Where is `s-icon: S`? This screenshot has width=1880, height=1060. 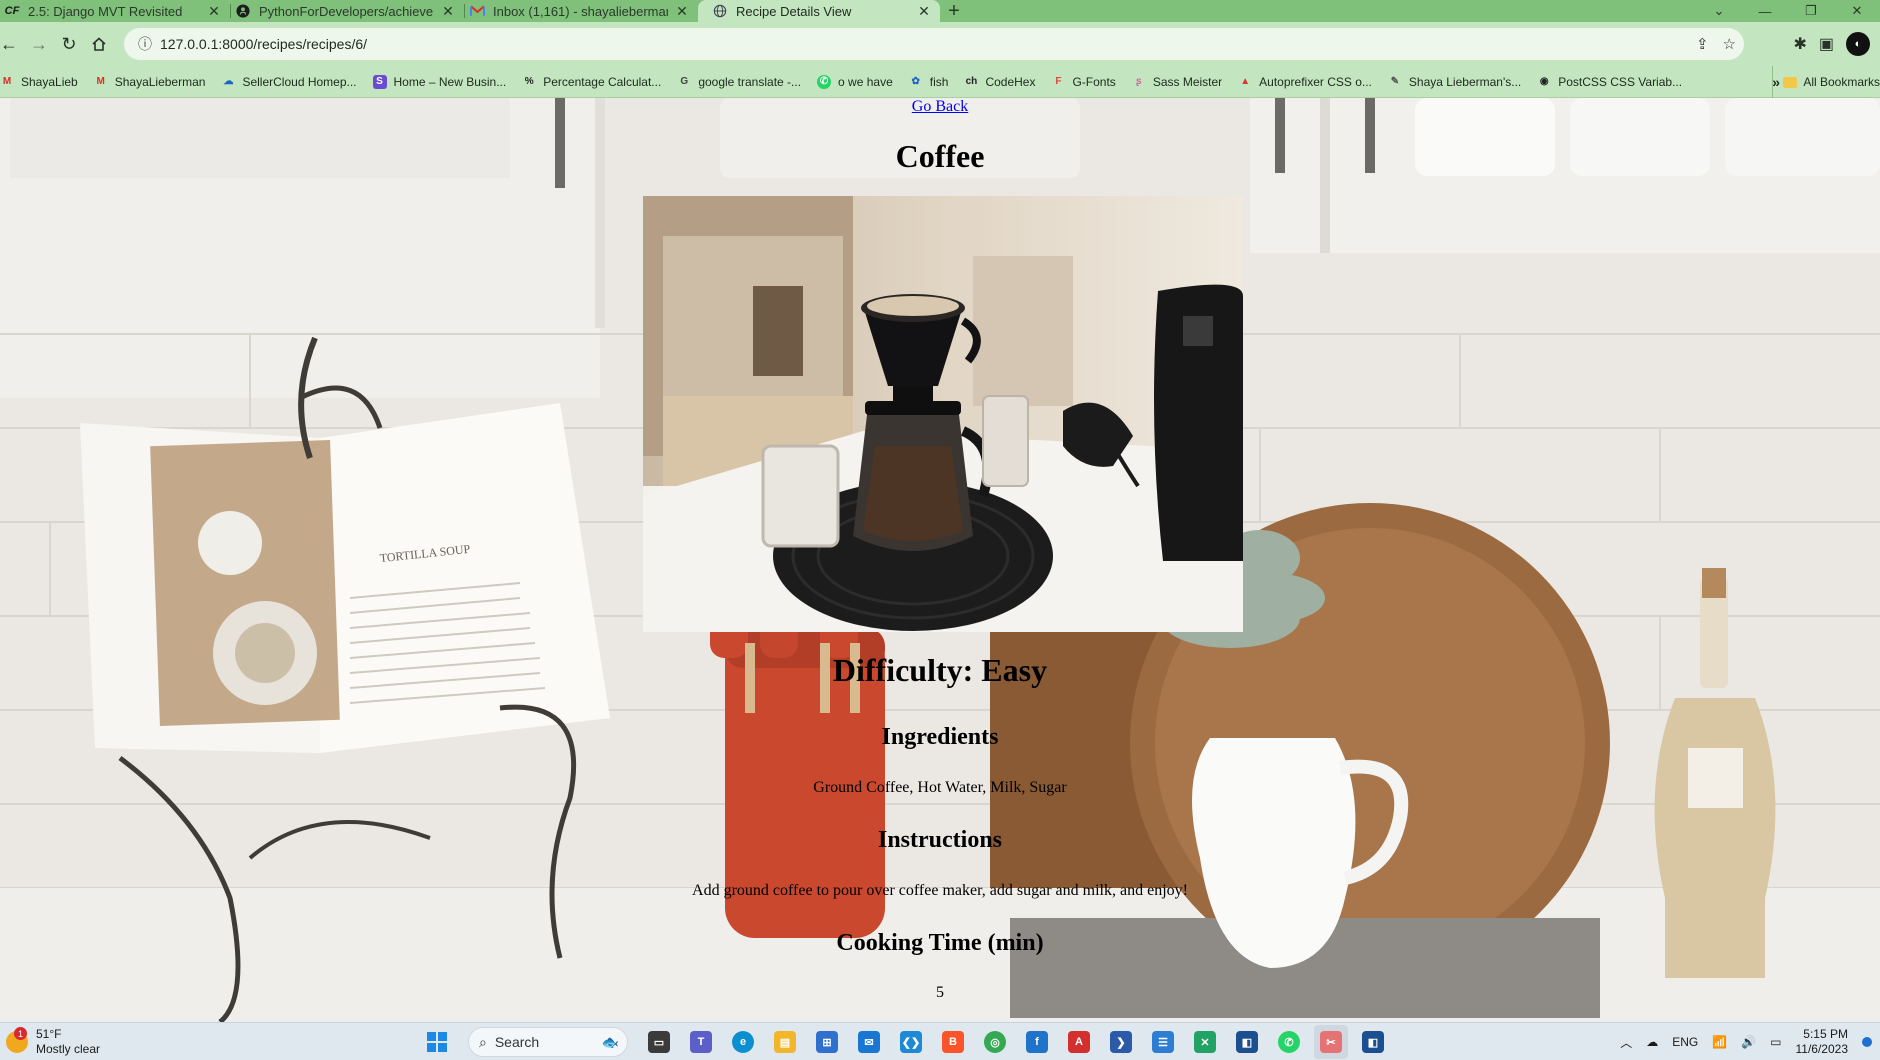 s-icon: S is located at coordinates (379, 81).